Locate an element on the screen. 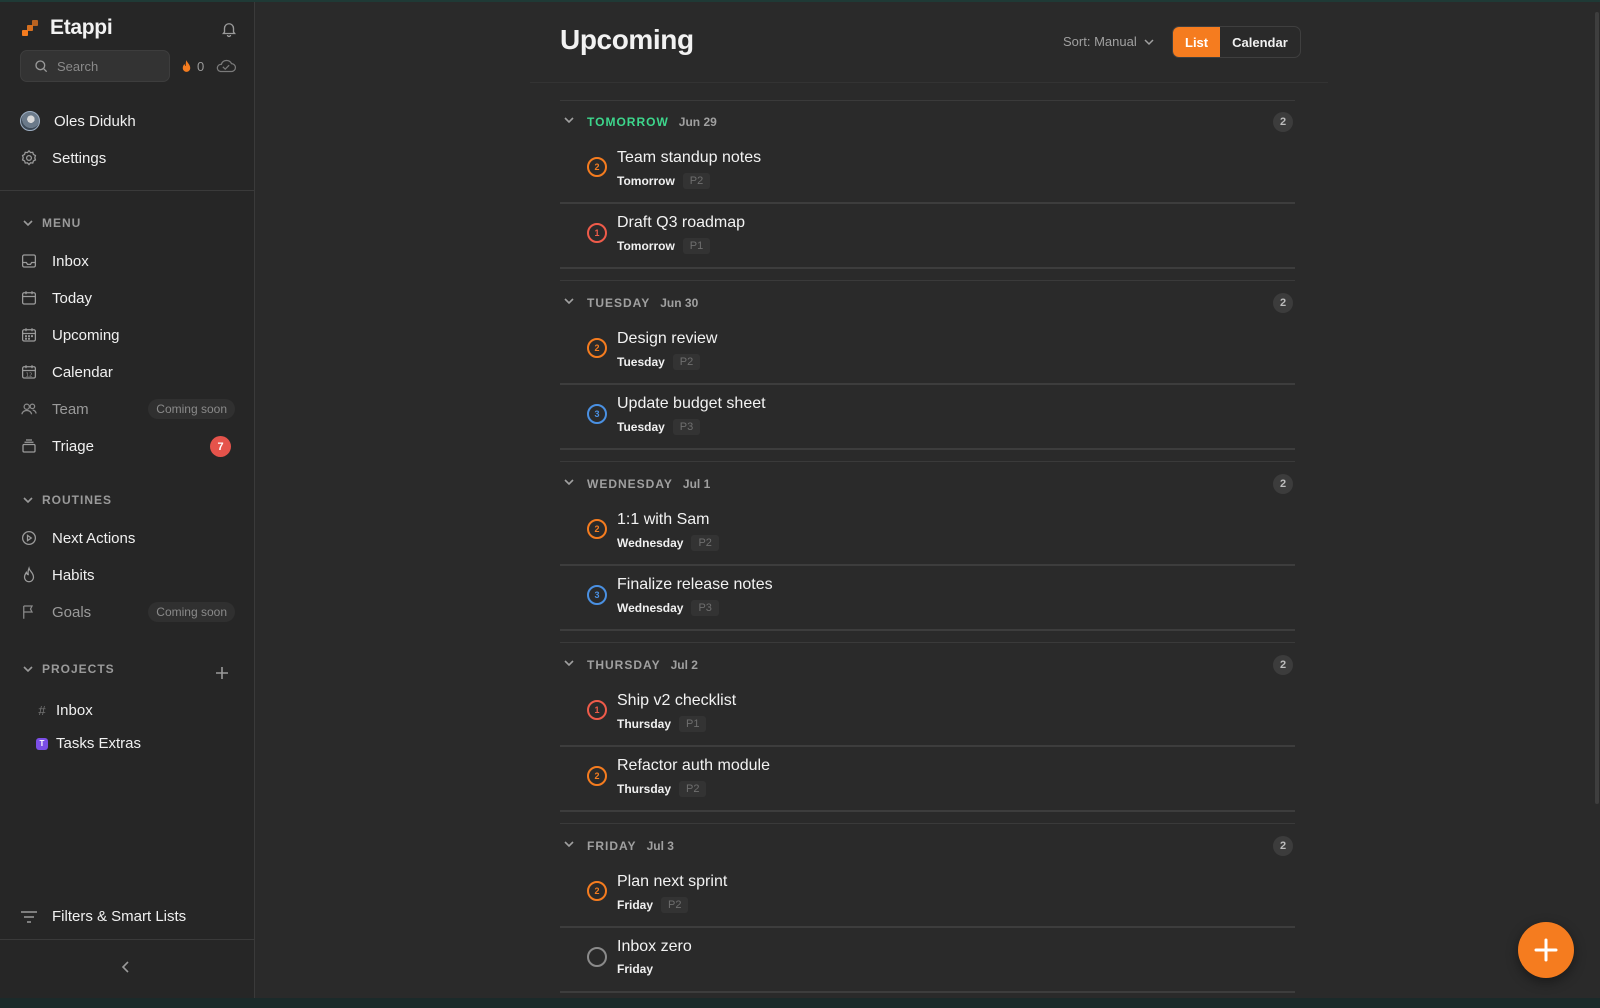 The image size is (1600, 1008). search-input is located at coordinates (107, 66).